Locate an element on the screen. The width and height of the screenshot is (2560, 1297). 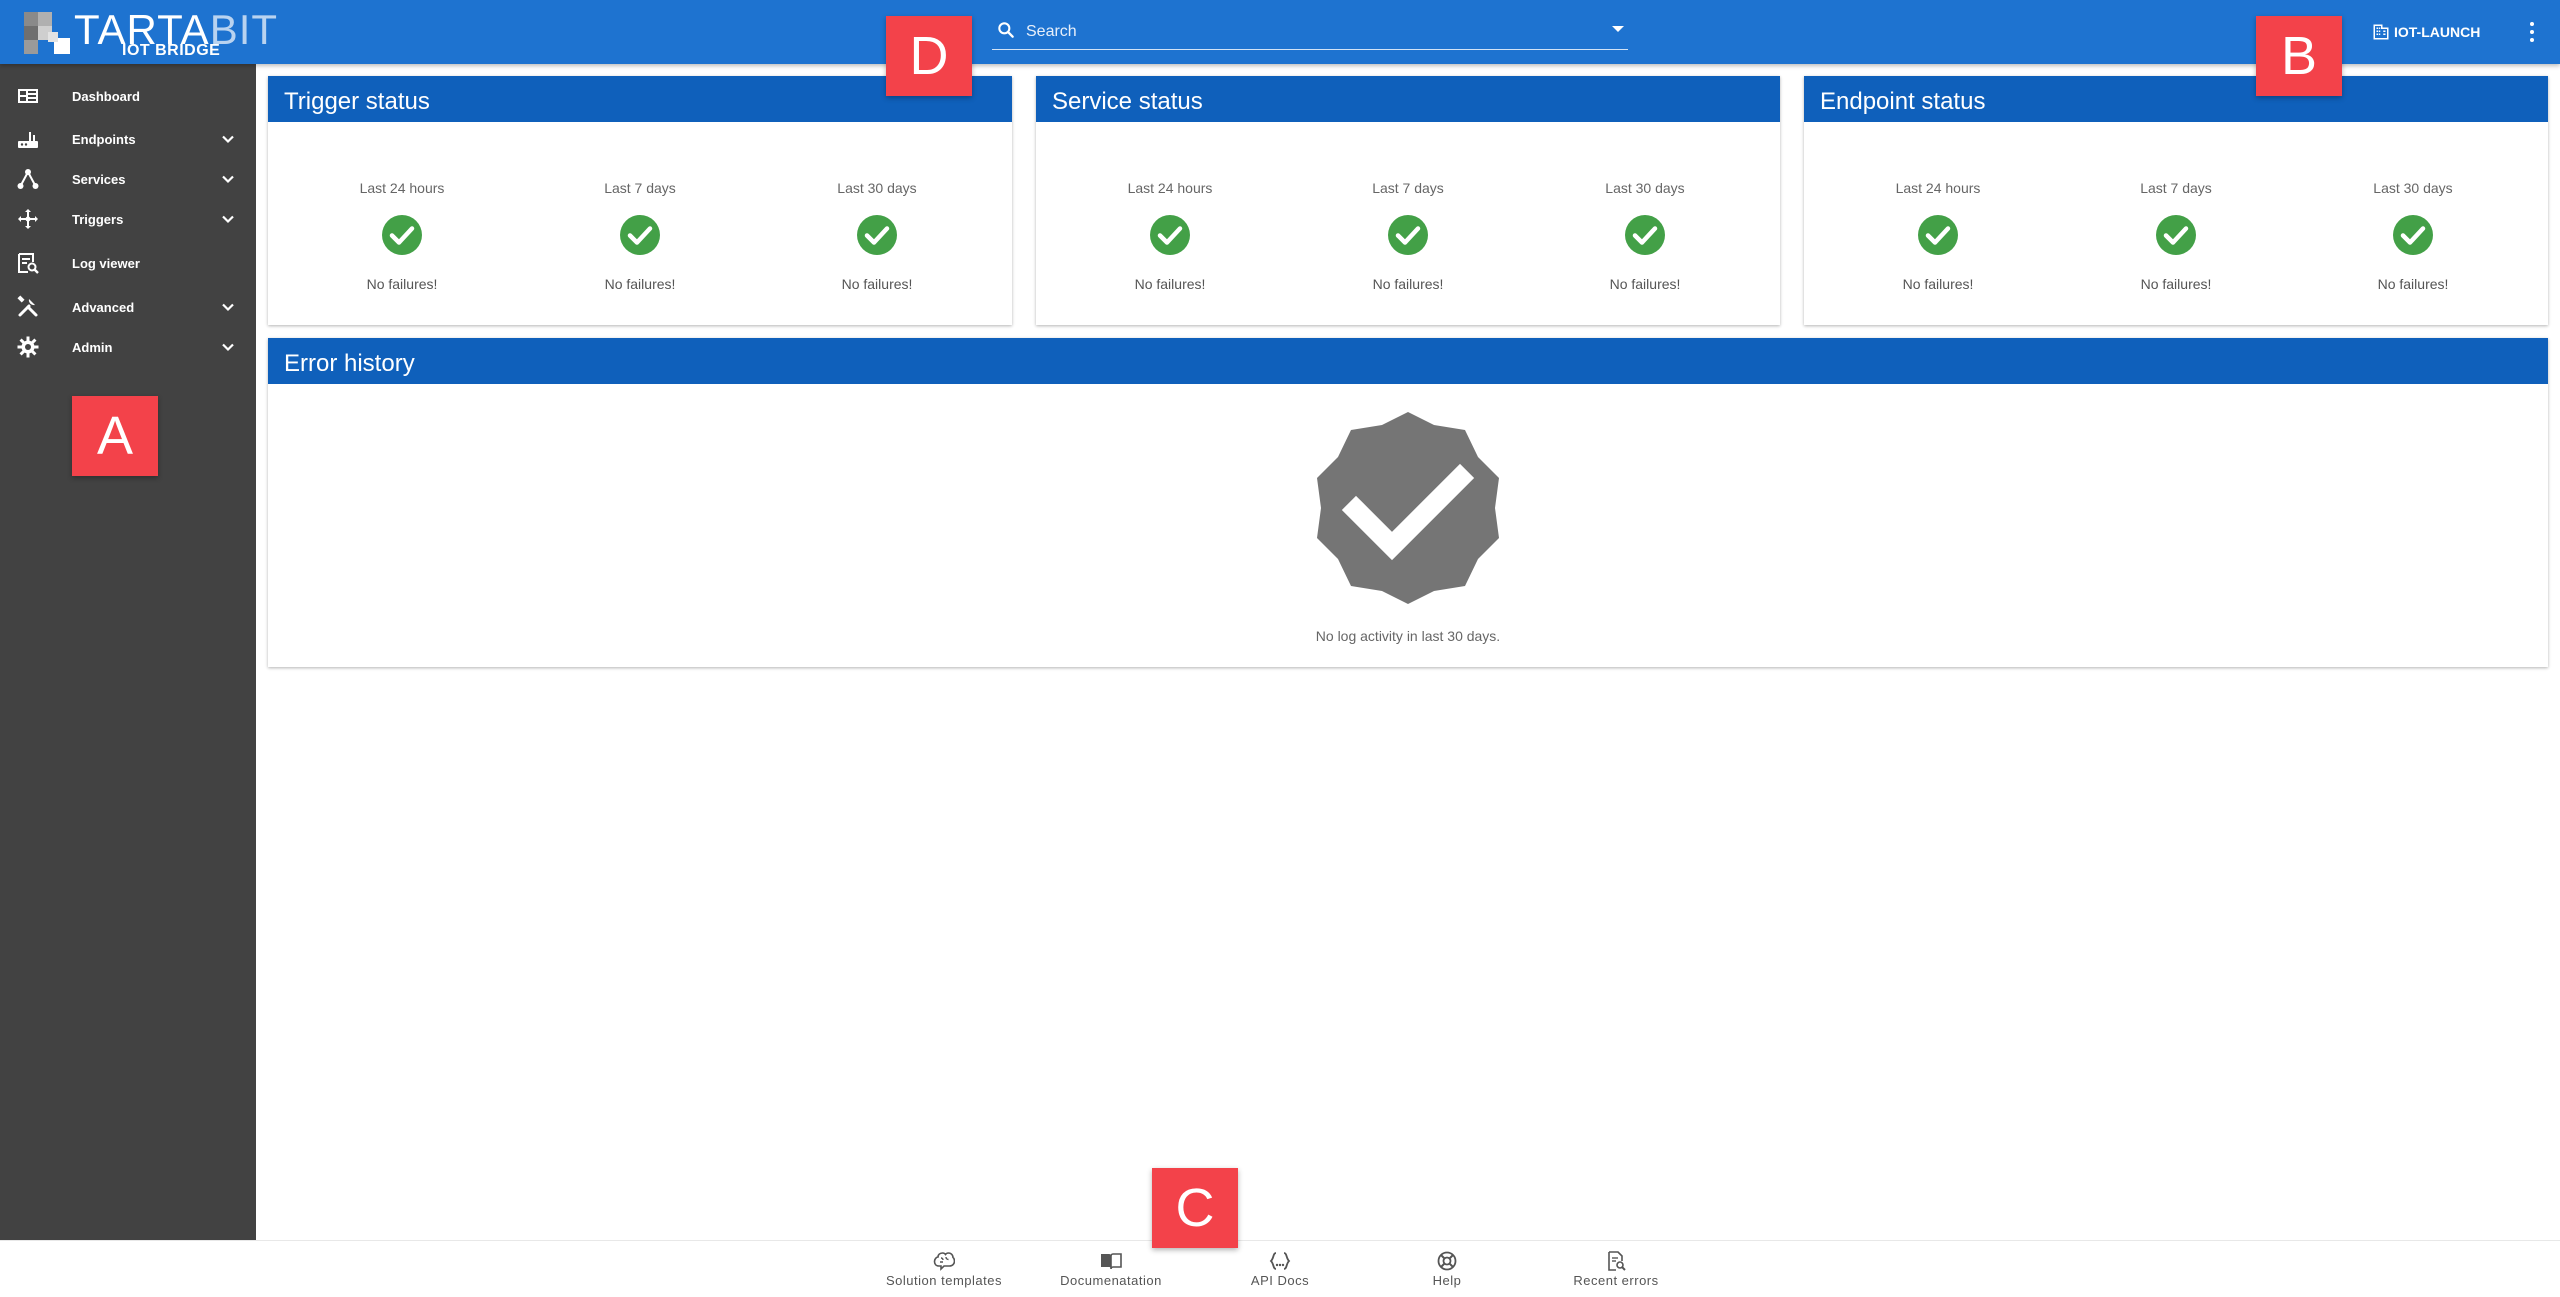
error-history-message: No log activity in last 30 days. is located at coordinates (1408, 636).